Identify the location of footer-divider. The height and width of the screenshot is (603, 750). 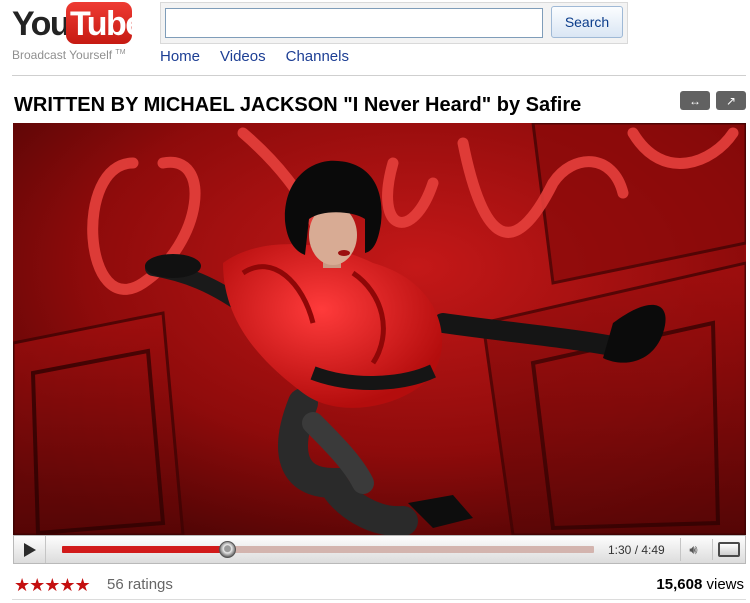
(379, 599).